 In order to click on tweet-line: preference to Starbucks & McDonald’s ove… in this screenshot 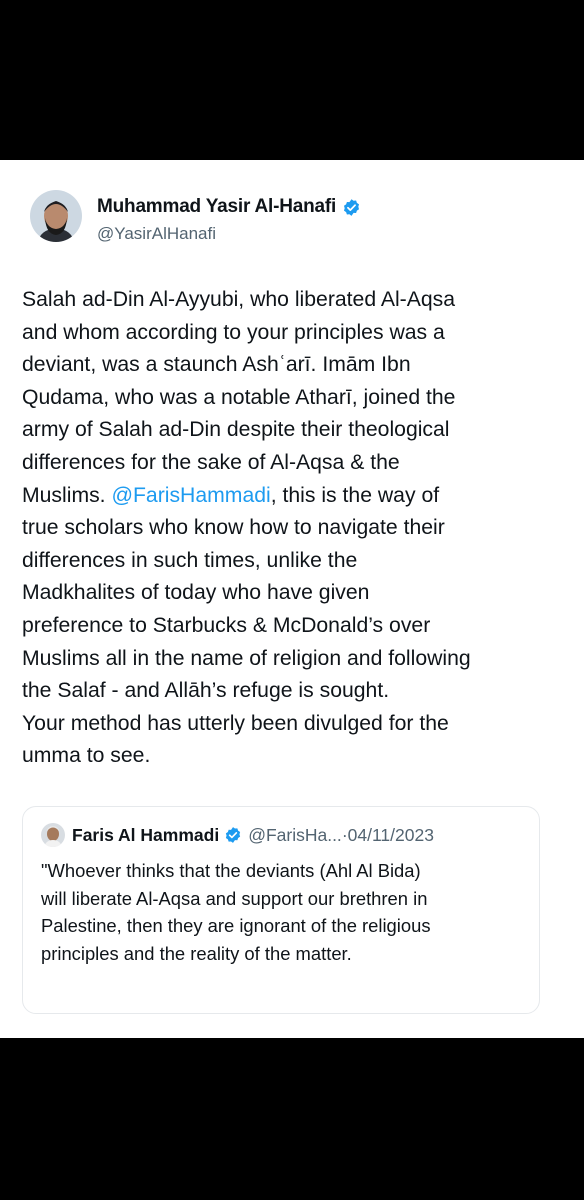, I will do `click(226, 625)`.